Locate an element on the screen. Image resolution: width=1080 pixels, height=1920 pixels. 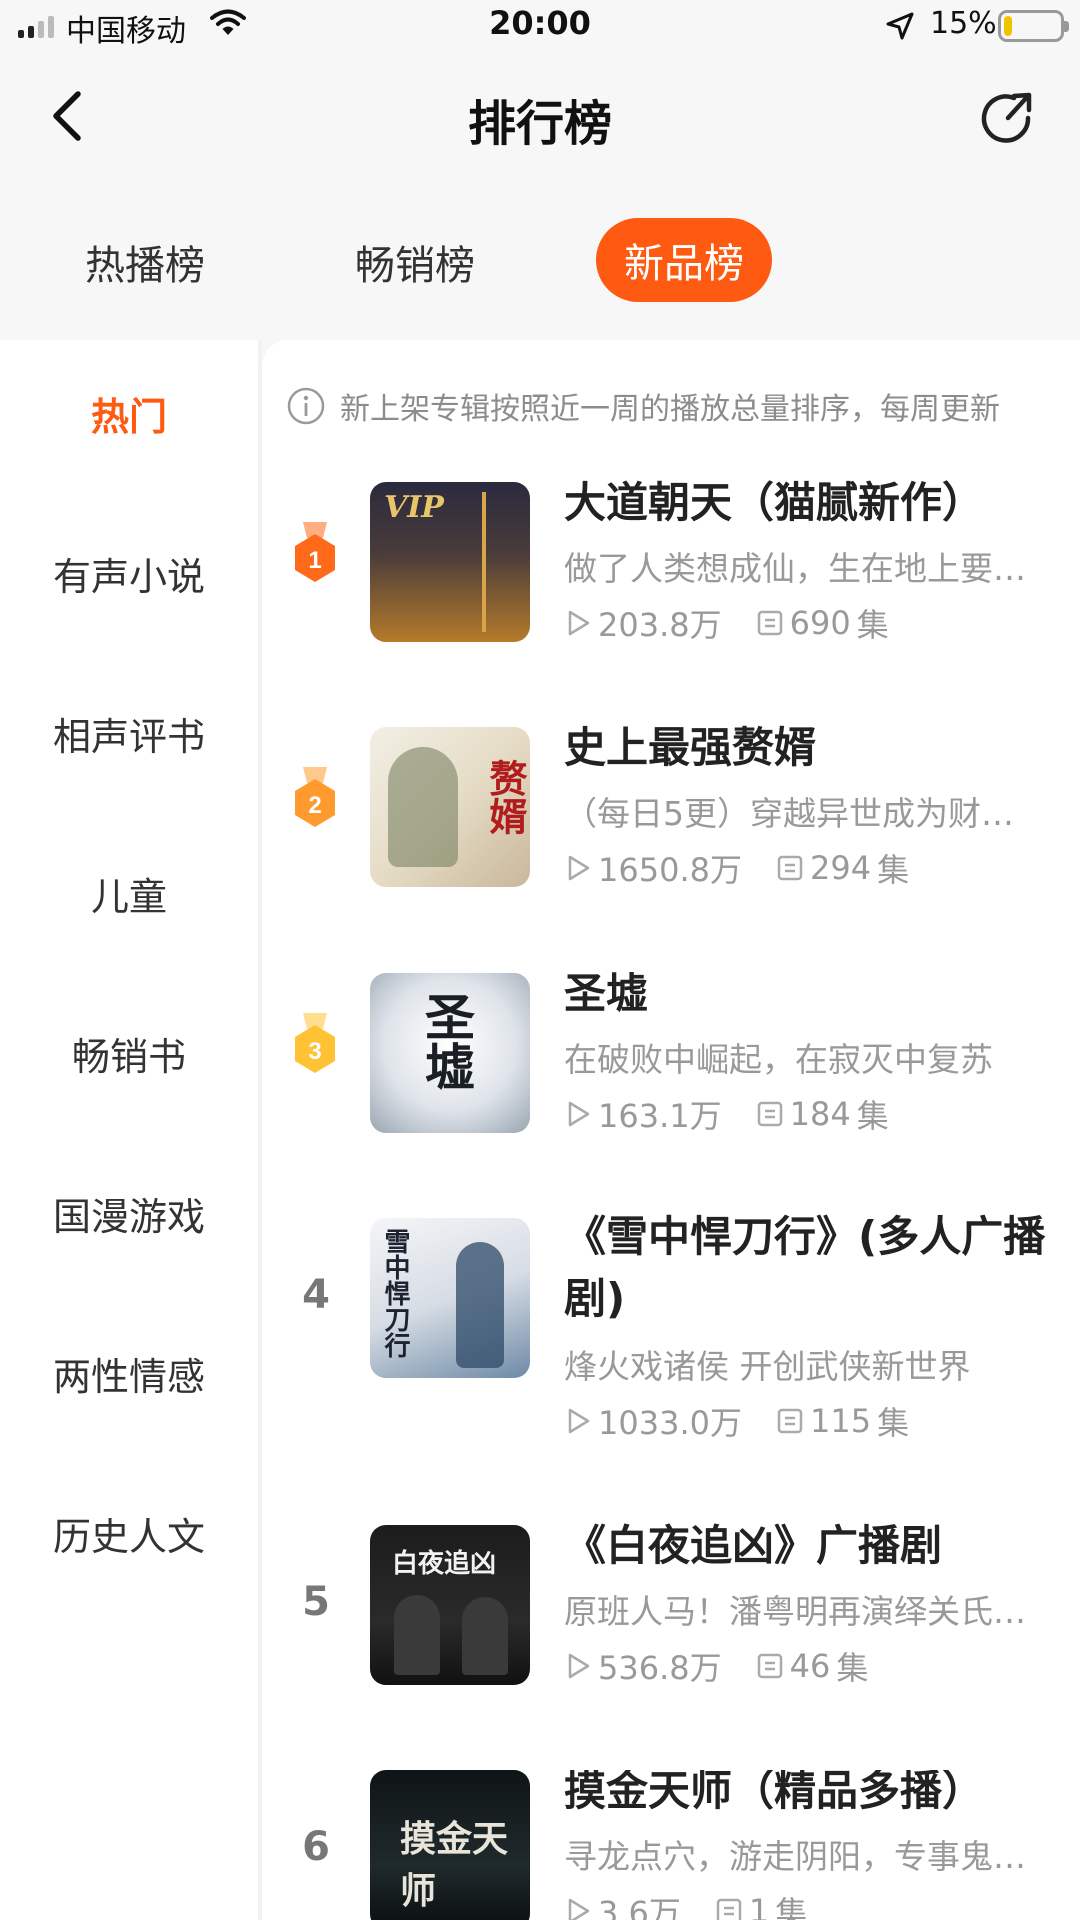
battery-level is located at coordinates (1008, 26).